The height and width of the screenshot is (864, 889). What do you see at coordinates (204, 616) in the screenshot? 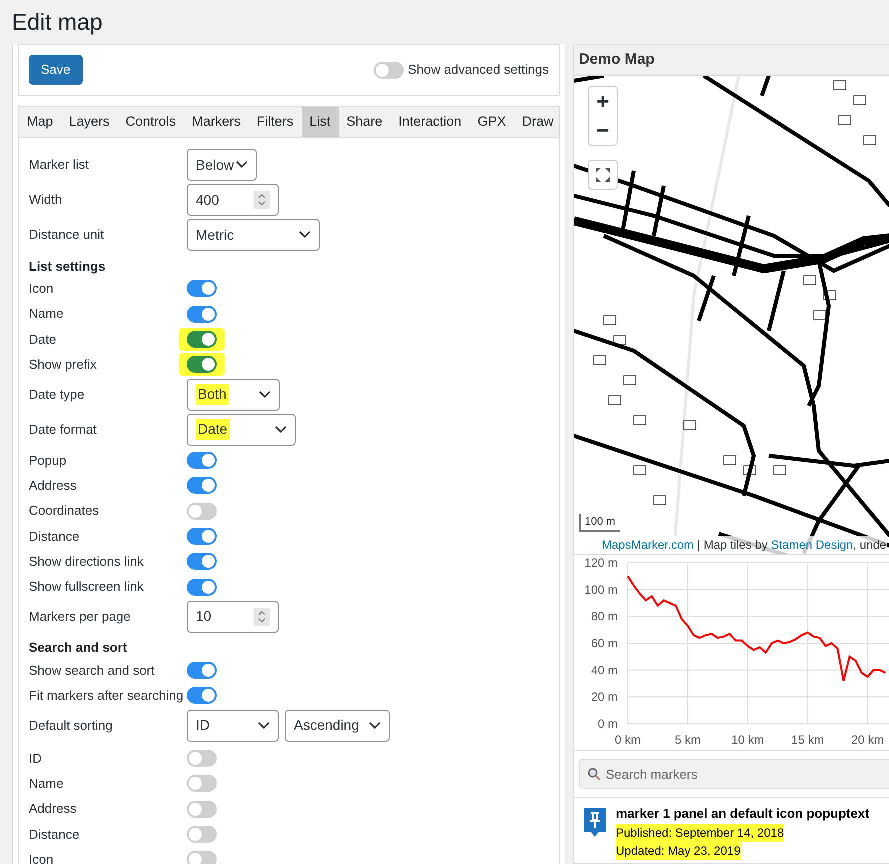
I see `input-value: 10` at bounding box center [204, 616].